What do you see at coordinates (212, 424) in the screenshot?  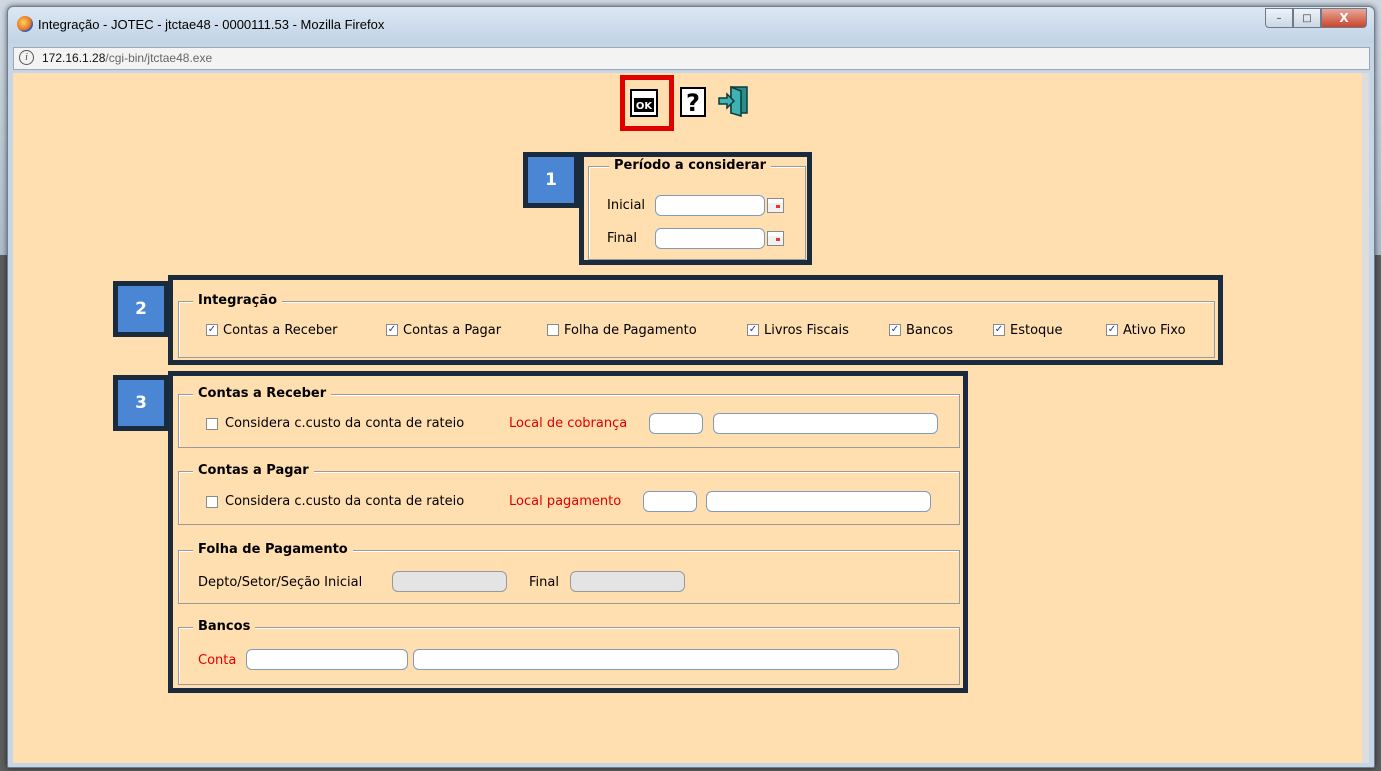 I see `receber-checkbox` at bounding box center [212, 424].